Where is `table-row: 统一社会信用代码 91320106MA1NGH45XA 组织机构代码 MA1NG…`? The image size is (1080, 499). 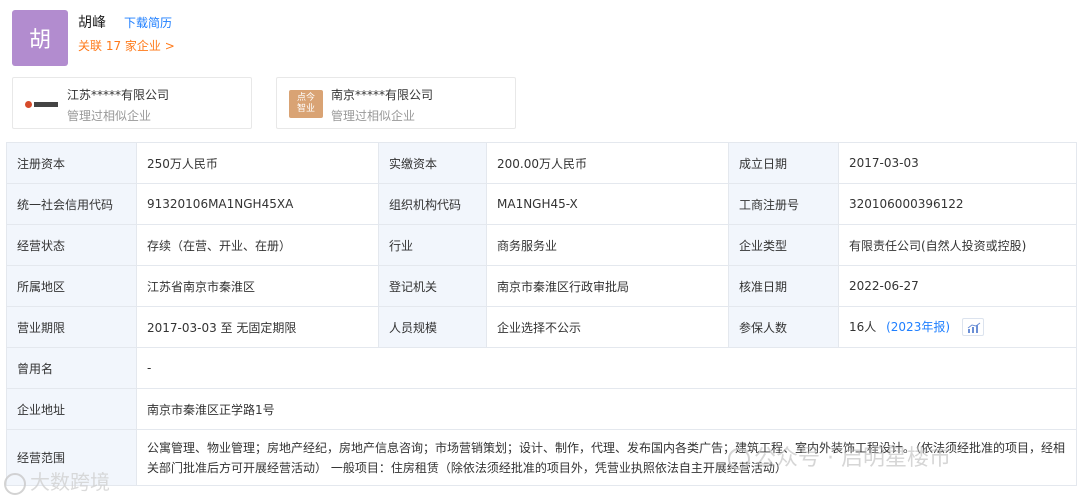 table-row: 统一社会信用代码 91320106MA1NGH45XA 组织机构代码 MA1NG… is located at coordinates (541, 204).